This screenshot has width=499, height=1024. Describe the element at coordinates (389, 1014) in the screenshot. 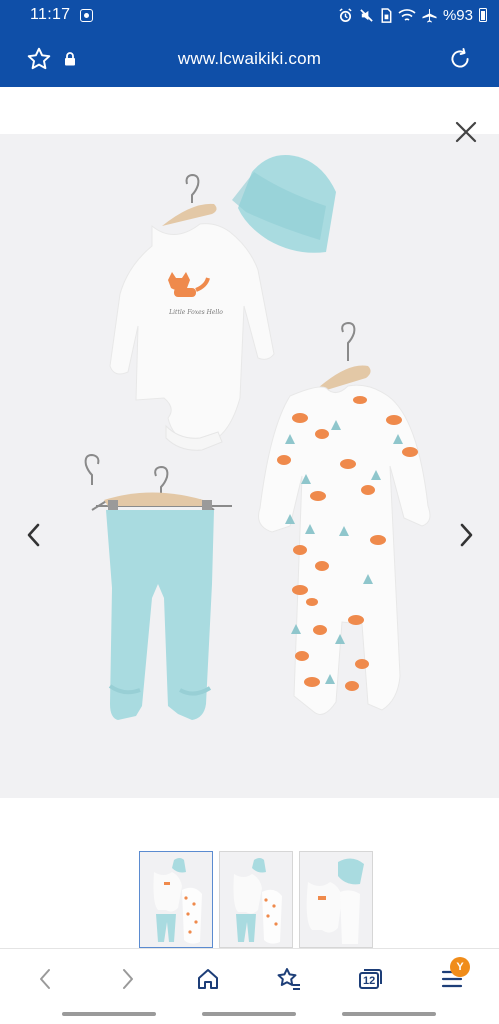

I see `gesture-bar-right` at that location.